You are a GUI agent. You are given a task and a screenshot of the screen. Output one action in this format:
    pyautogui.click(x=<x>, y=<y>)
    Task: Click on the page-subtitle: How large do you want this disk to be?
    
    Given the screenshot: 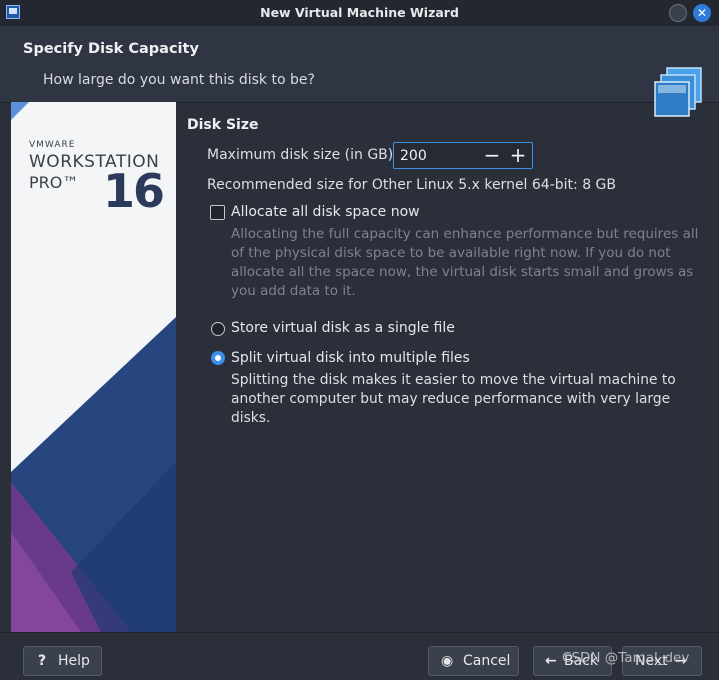 What is the action you would take?
    pyautogui.click(x=179, y=80)
    